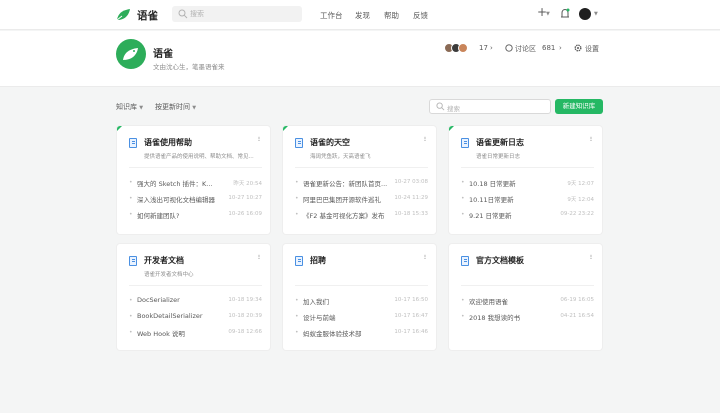 Image resolution: width=720 pixels, height=413 pixels. What do you see at coordinates (411, 316) in the screenshot?
I see `doc-date: 10-17 16:47` at bounding box center [411, 316].